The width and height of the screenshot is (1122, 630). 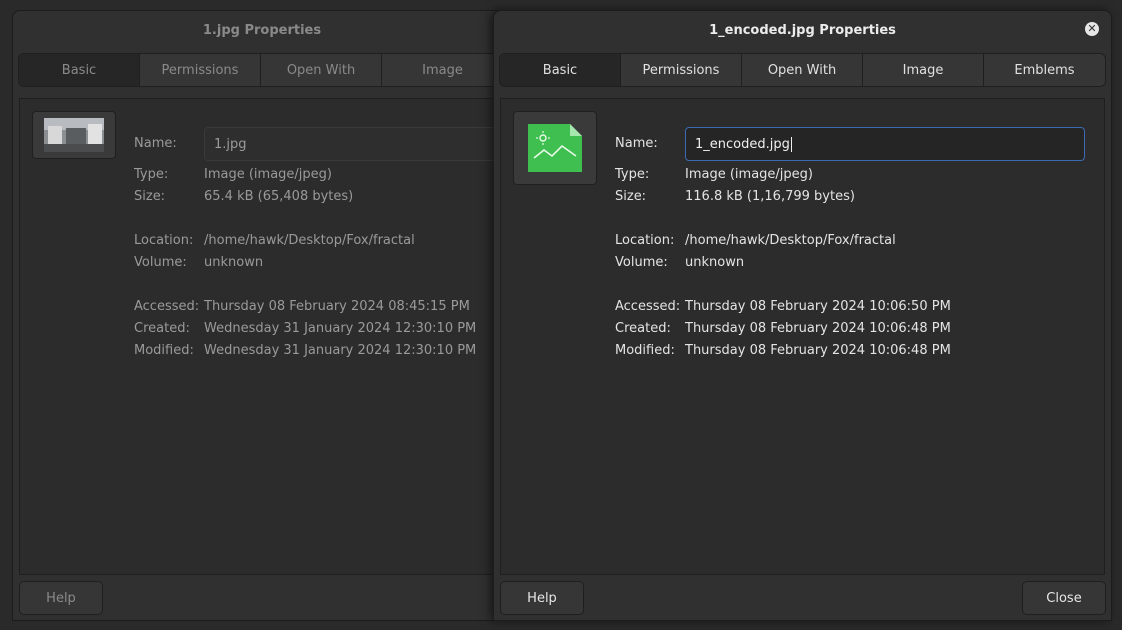 What do you see at coordinates (262, 30) in the screenshot?
I see `window-title: 1.jpg Properties` at bounding box center [262, 30].